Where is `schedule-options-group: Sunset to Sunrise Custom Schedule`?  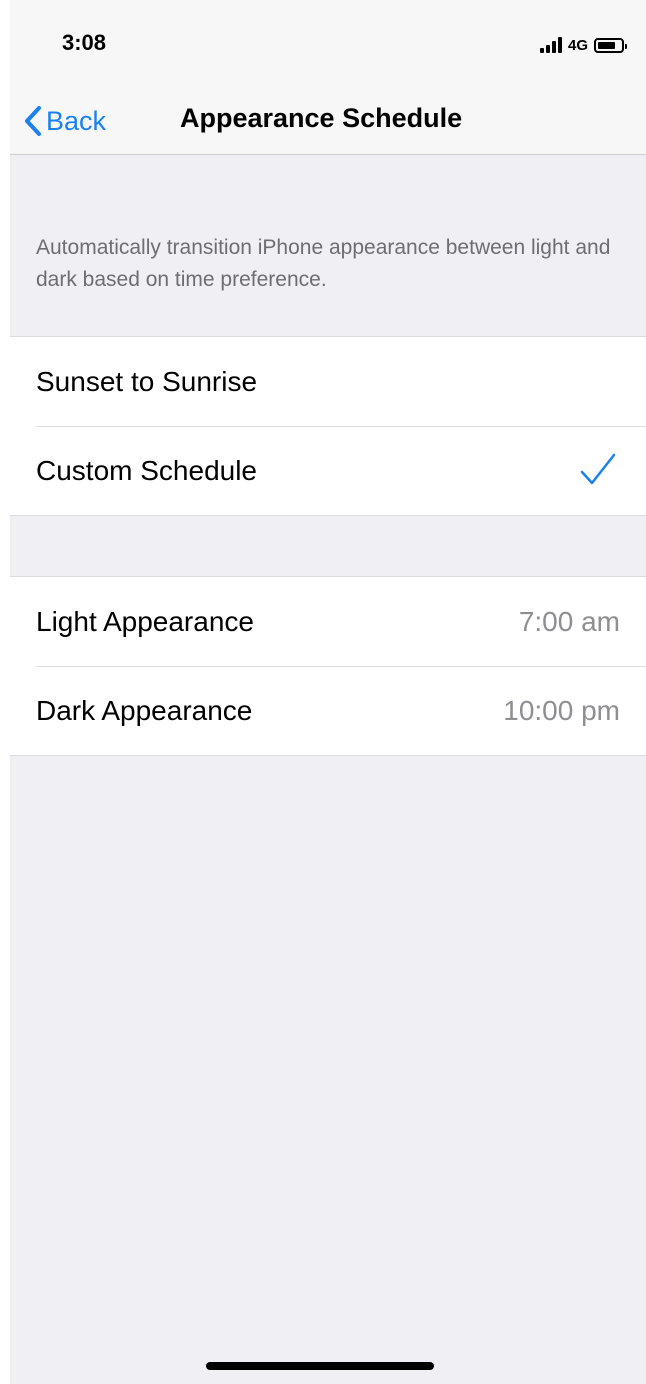 schedule-options-group: Sunset to Sunrise Custom Schedule is located at coordinates (328, 426).